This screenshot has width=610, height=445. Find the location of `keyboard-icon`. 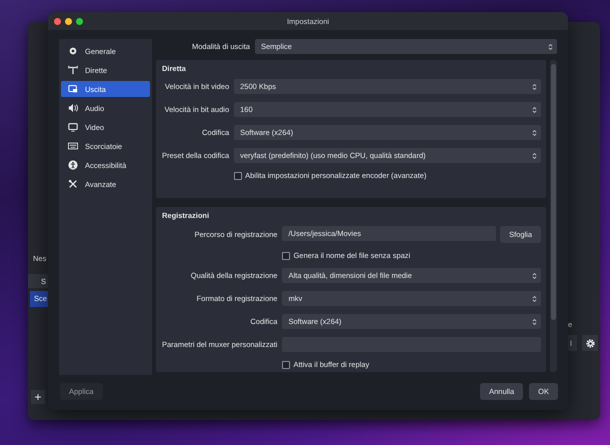

keyboard-icon is located at coordinates (73, 146).